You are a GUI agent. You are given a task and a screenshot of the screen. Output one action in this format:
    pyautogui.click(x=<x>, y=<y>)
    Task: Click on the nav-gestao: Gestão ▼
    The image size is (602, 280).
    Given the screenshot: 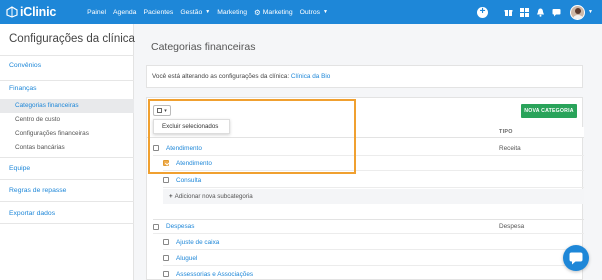 What is the action you would take?
    pyautogui.click(x=195, y=12)
    